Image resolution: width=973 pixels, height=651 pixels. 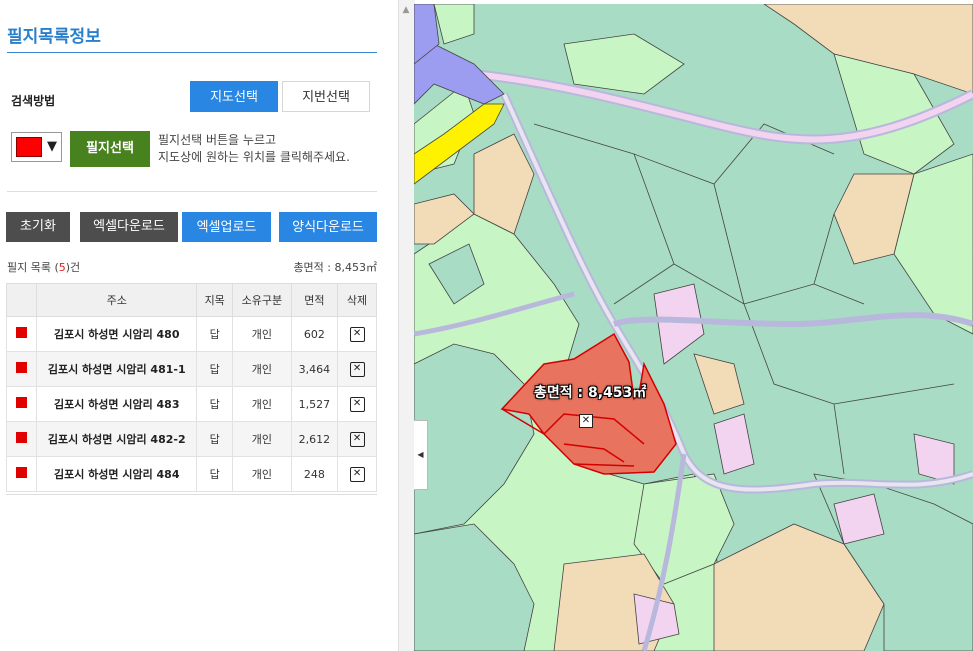 What do you see at coordinates (314, 334) in the screenshot?
I see `area-cell: 602` at bounding box center [314, 334].